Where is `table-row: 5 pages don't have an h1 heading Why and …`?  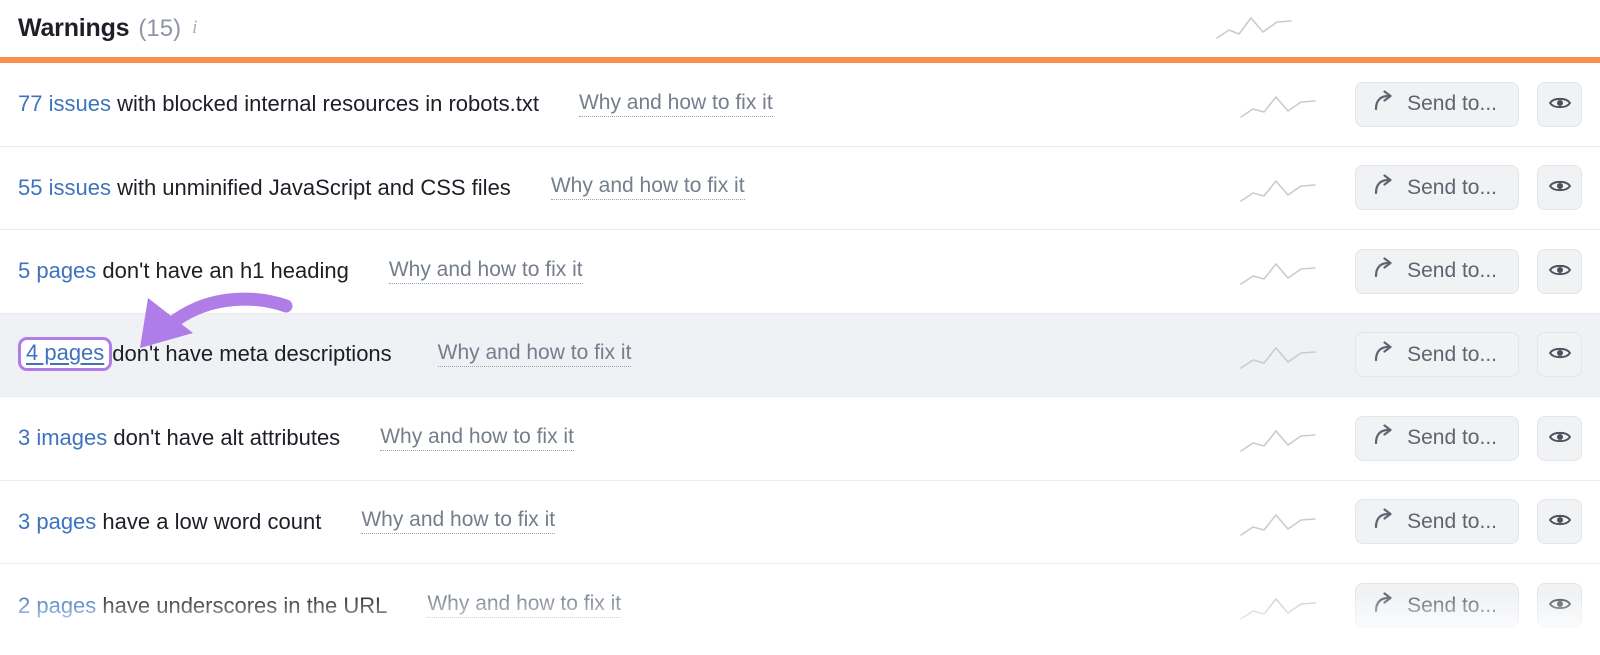 table-row: 5 pages don't have an h1 heading Why and … is located at coordinates (800, 272).